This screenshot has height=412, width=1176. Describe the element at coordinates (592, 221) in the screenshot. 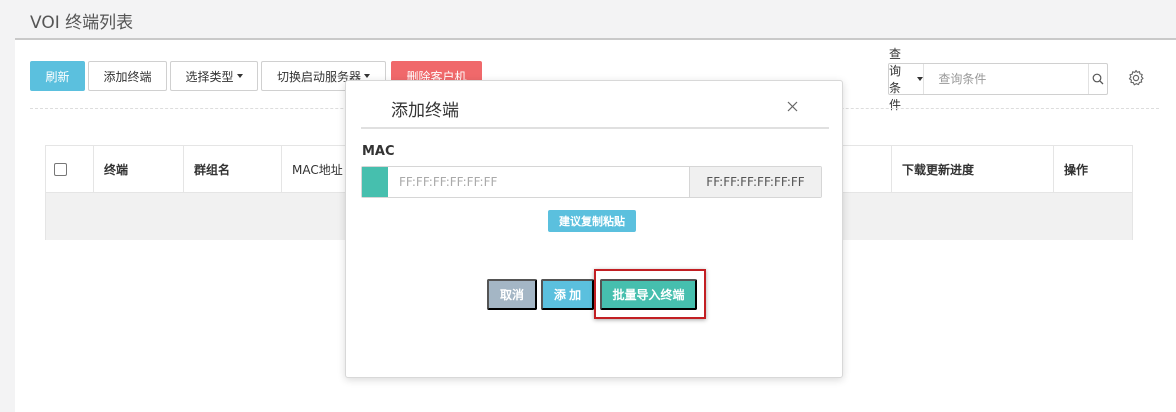

I see `suggest-paste-label: 建议复制粘贴` at that location.